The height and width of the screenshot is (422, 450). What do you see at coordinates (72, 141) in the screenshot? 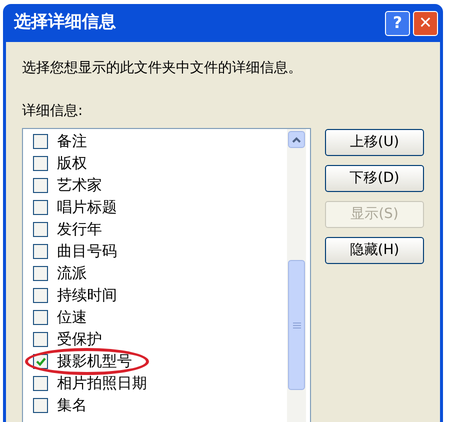
I see `detail-label: 备注` at bounding box center [72, 141].